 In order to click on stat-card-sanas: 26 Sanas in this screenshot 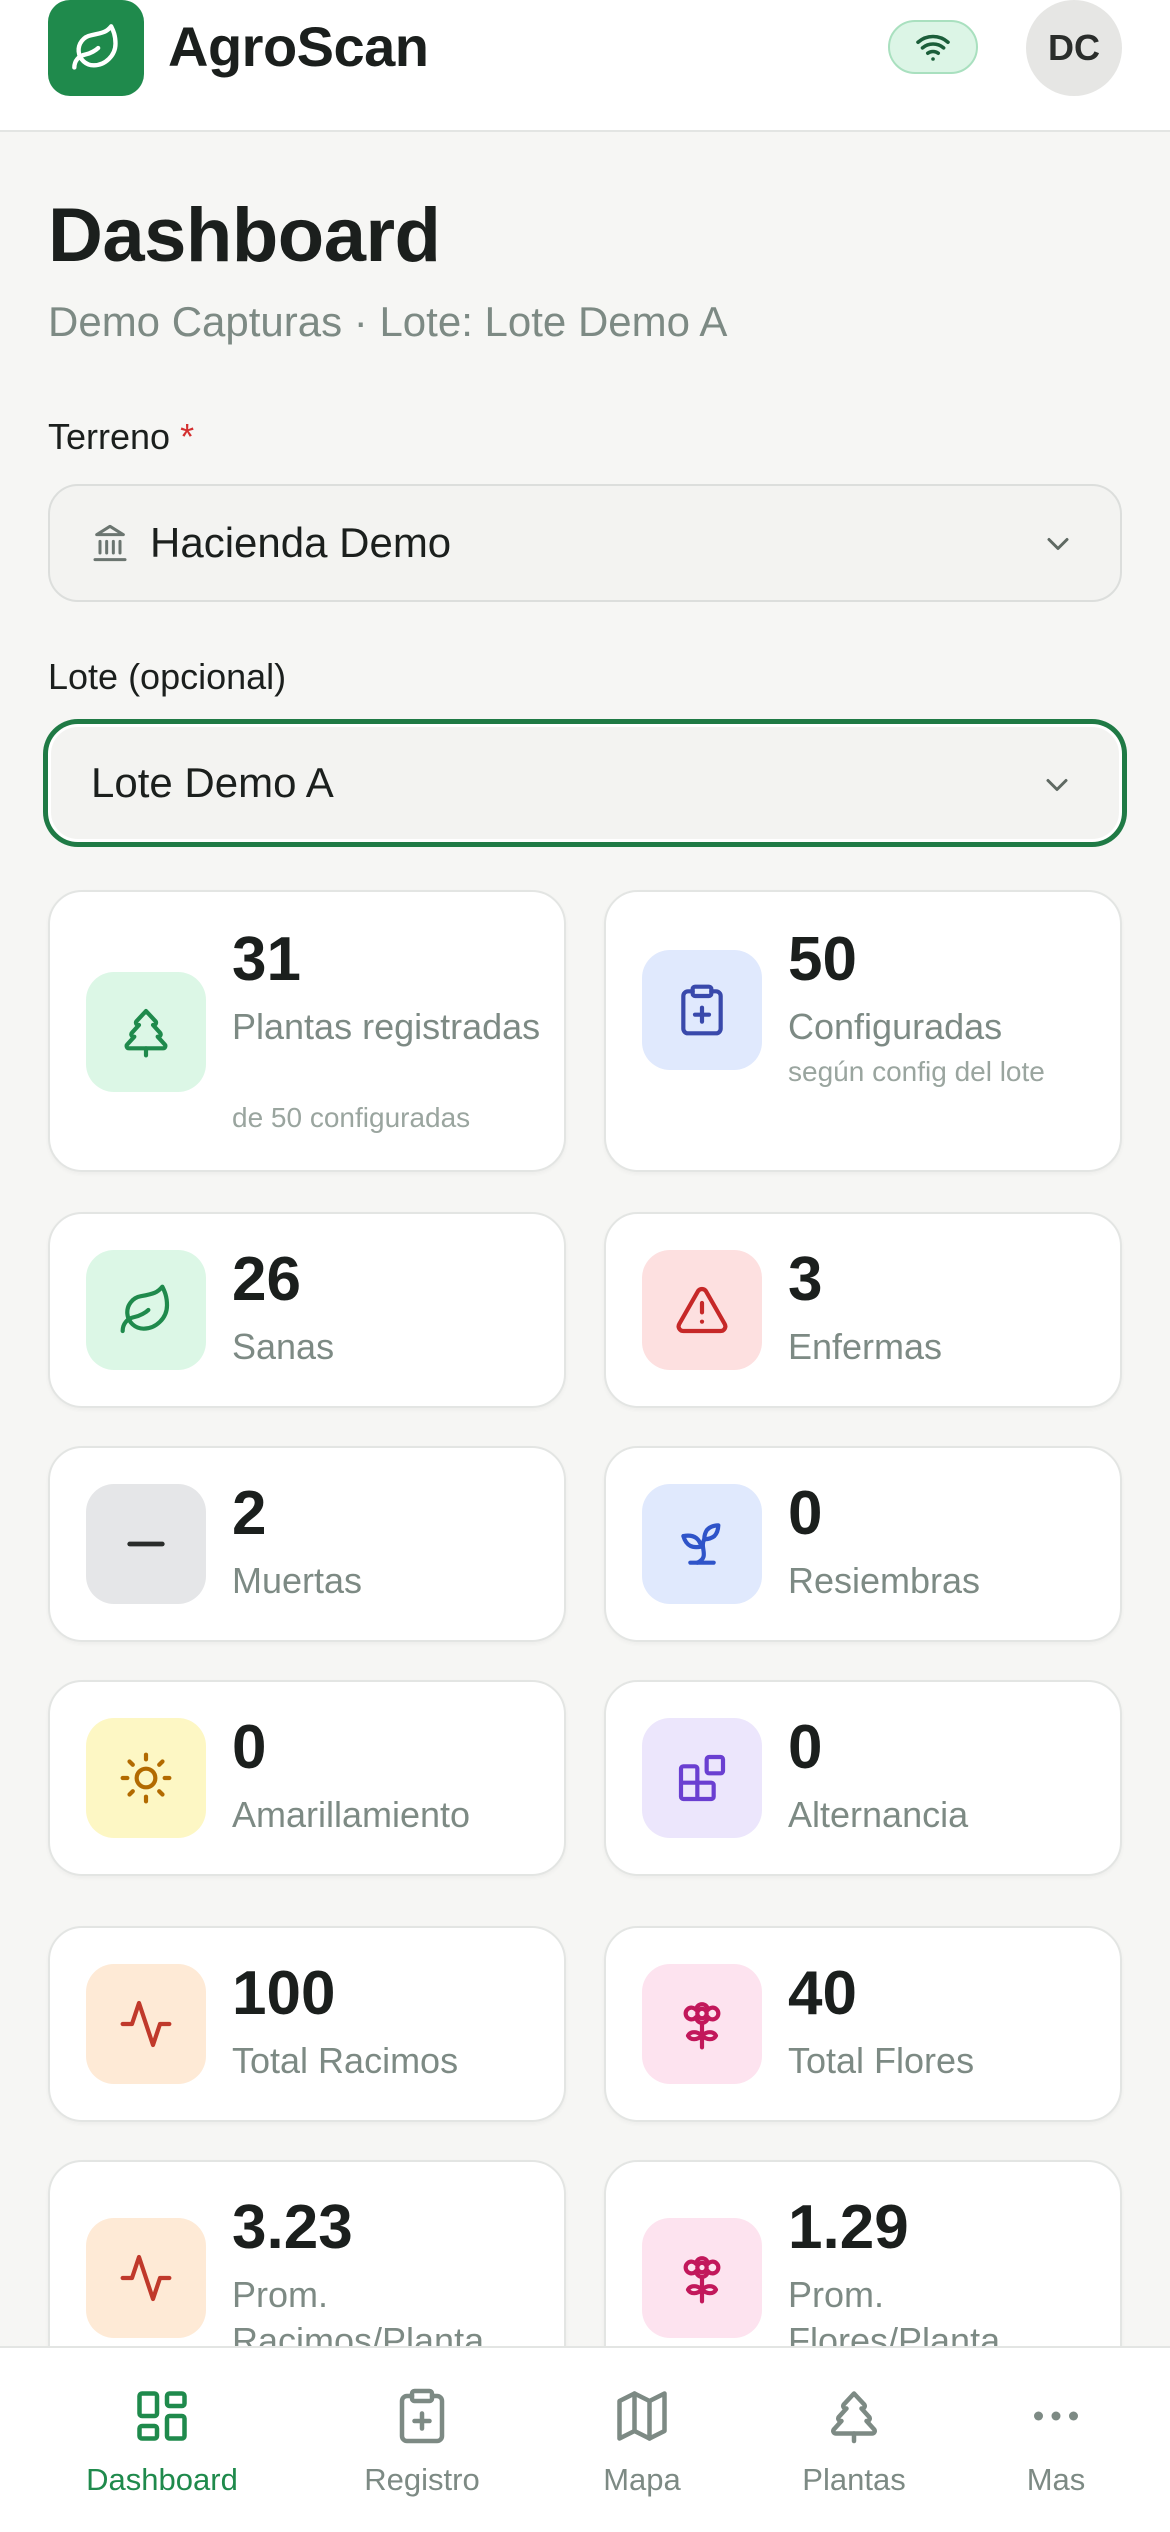, I will do `click(307, 1310)`.